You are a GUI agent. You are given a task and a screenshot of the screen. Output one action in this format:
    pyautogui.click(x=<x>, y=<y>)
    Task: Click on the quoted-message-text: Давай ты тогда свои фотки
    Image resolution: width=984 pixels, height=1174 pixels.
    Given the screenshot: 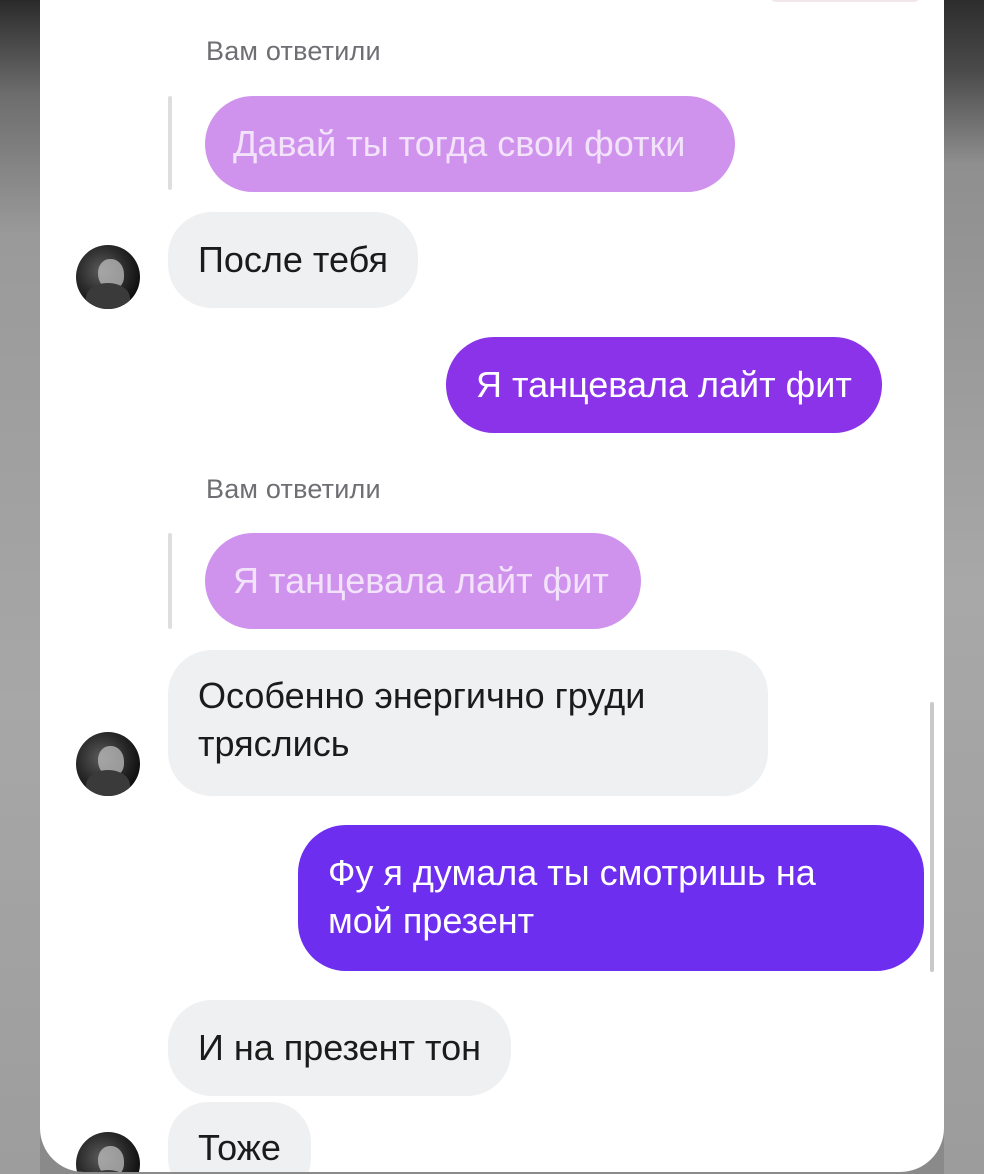 What is the action you would take?
    pyautogui.click(x=459, y=143)
    